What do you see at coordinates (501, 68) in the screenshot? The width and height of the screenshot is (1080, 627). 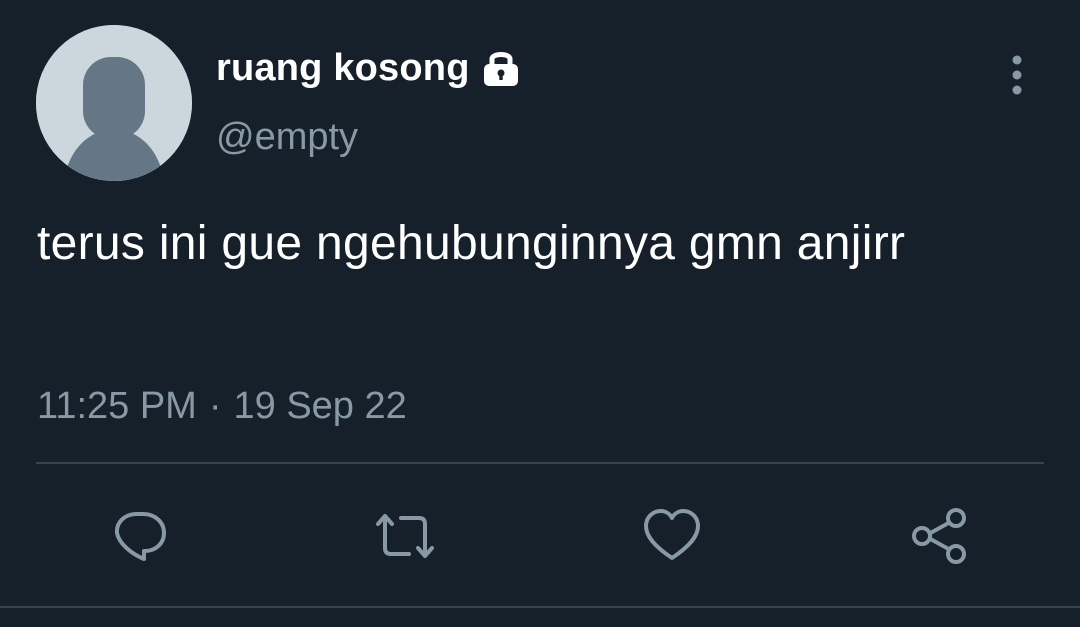 I see `lock-icon` at bounding box center [501, 68].